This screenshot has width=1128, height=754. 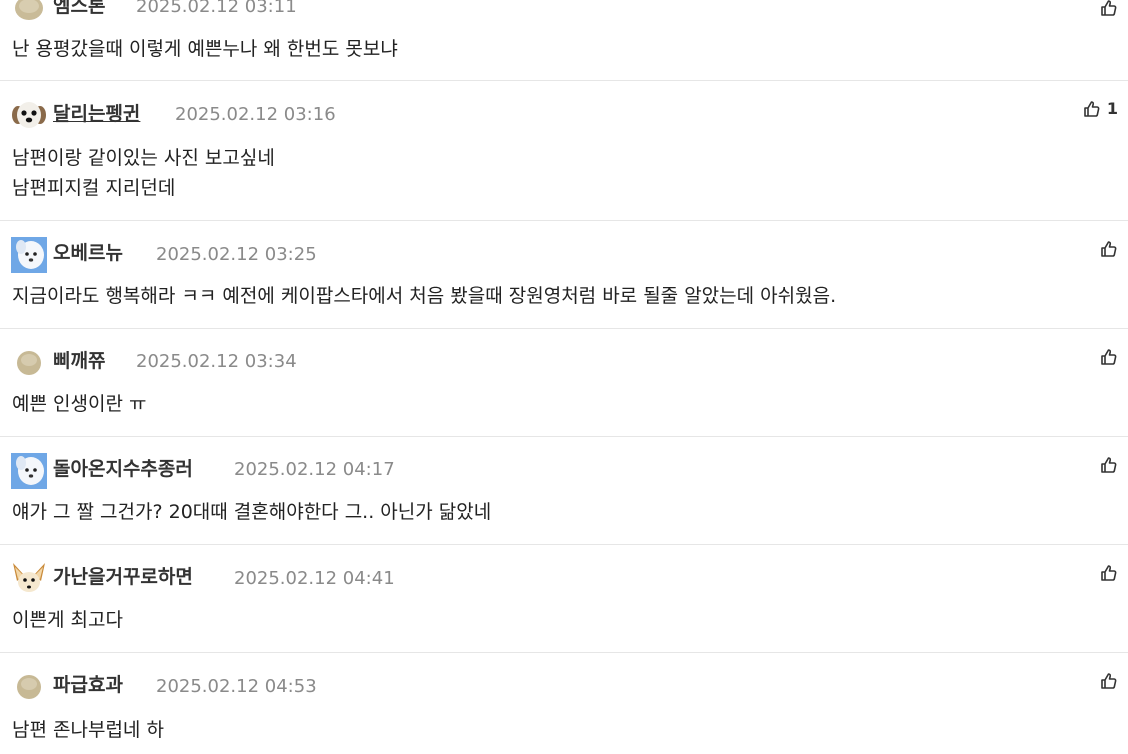 I want to click on comment-nickname: 삐깨쮸, so click(x=79, y=361).